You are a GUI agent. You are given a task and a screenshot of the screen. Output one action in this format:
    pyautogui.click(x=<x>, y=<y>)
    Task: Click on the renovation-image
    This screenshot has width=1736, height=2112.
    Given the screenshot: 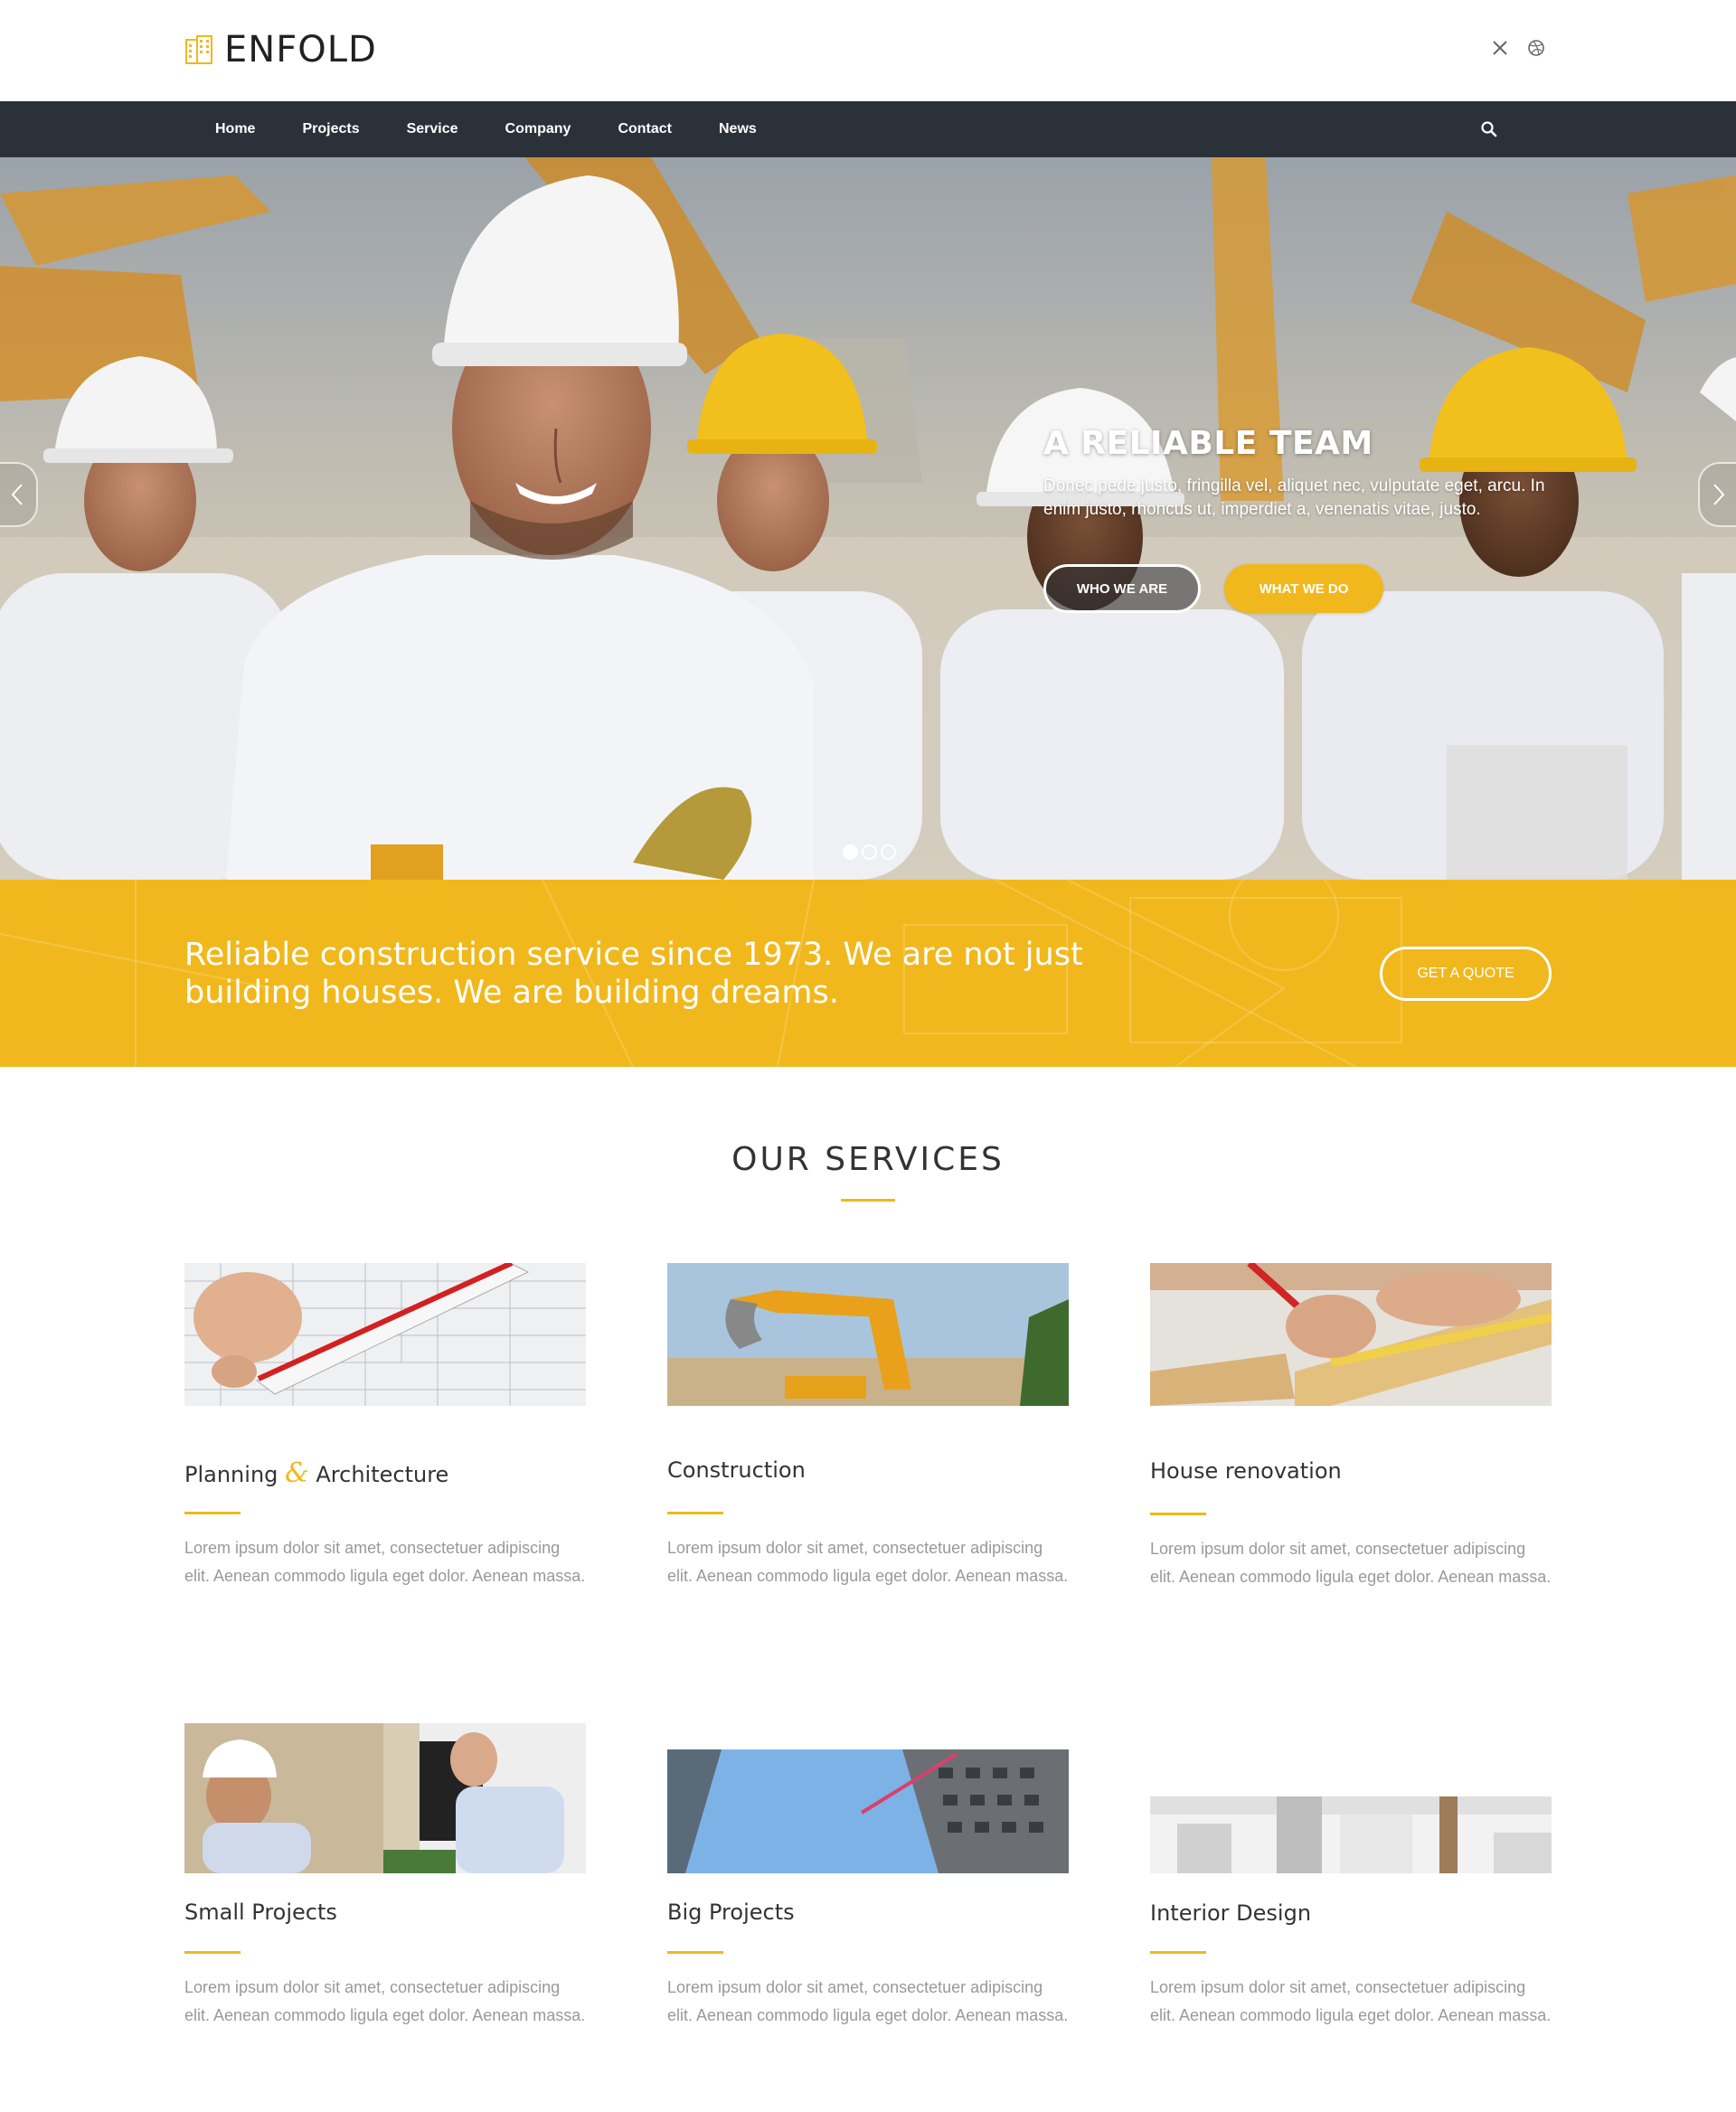 What is the action you would take?
    pyautogui.click(x=1351, y=1334)
    